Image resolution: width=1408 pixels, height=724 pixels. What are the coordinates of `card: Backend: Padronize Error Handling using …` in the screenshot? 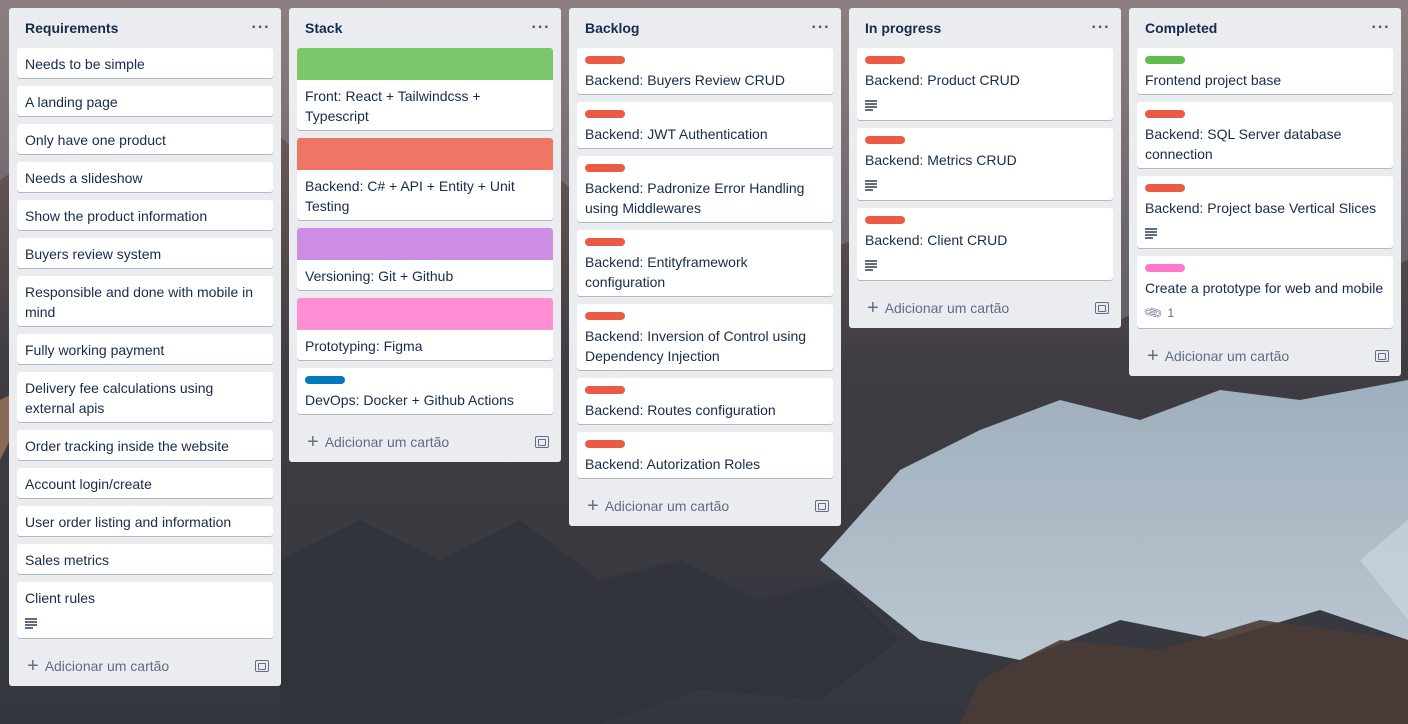 It's located at (705, 189).